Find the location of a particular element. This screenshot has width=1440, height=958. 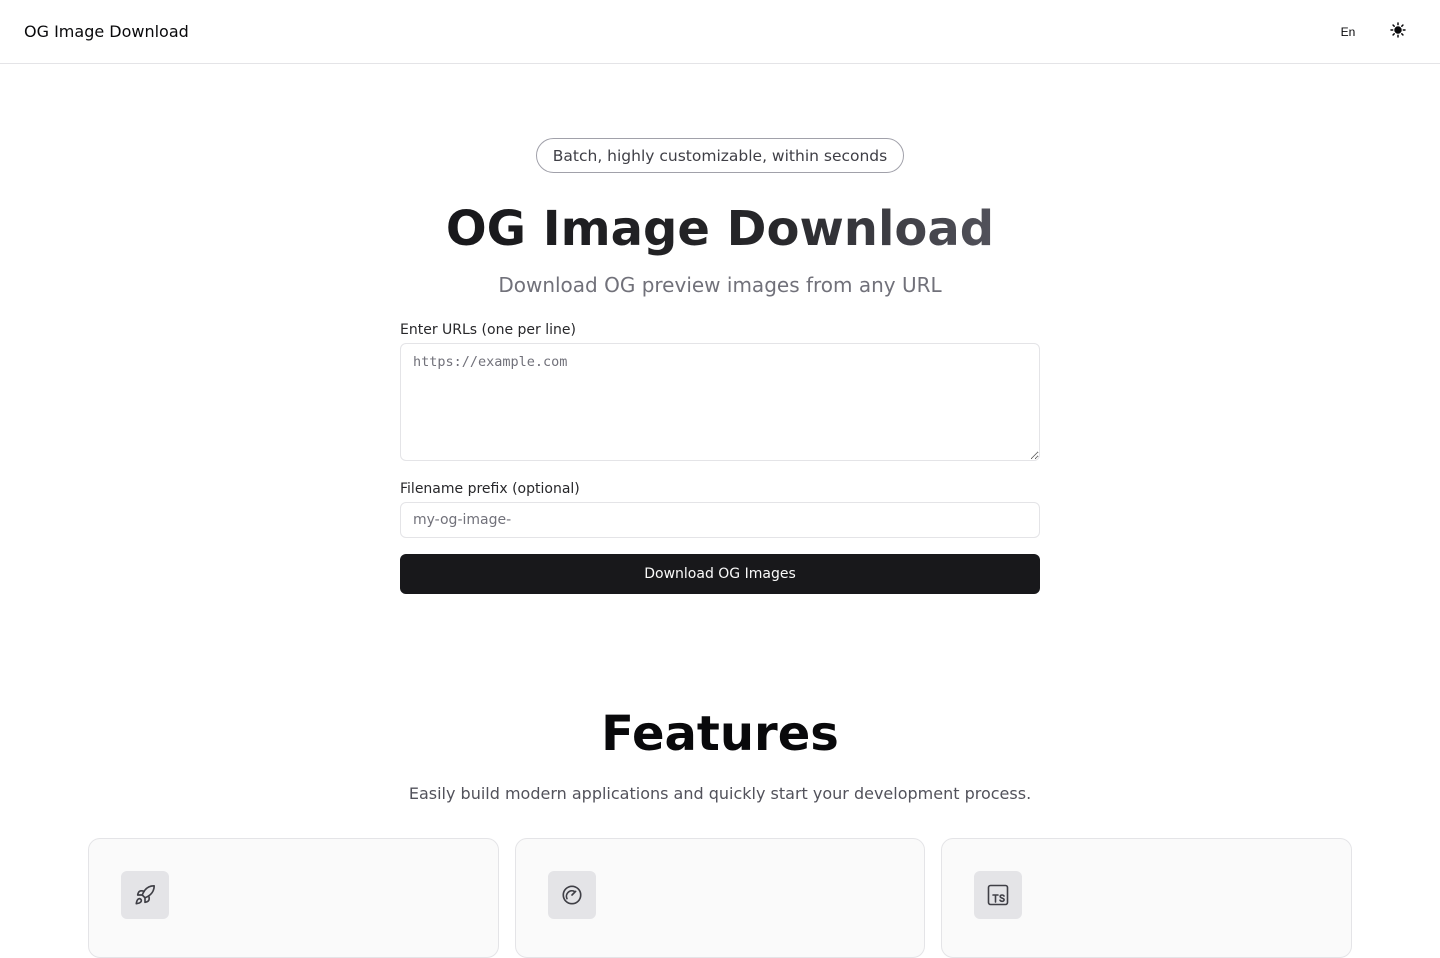

language-switcher-button: En is located at coordinates (1348, 32).